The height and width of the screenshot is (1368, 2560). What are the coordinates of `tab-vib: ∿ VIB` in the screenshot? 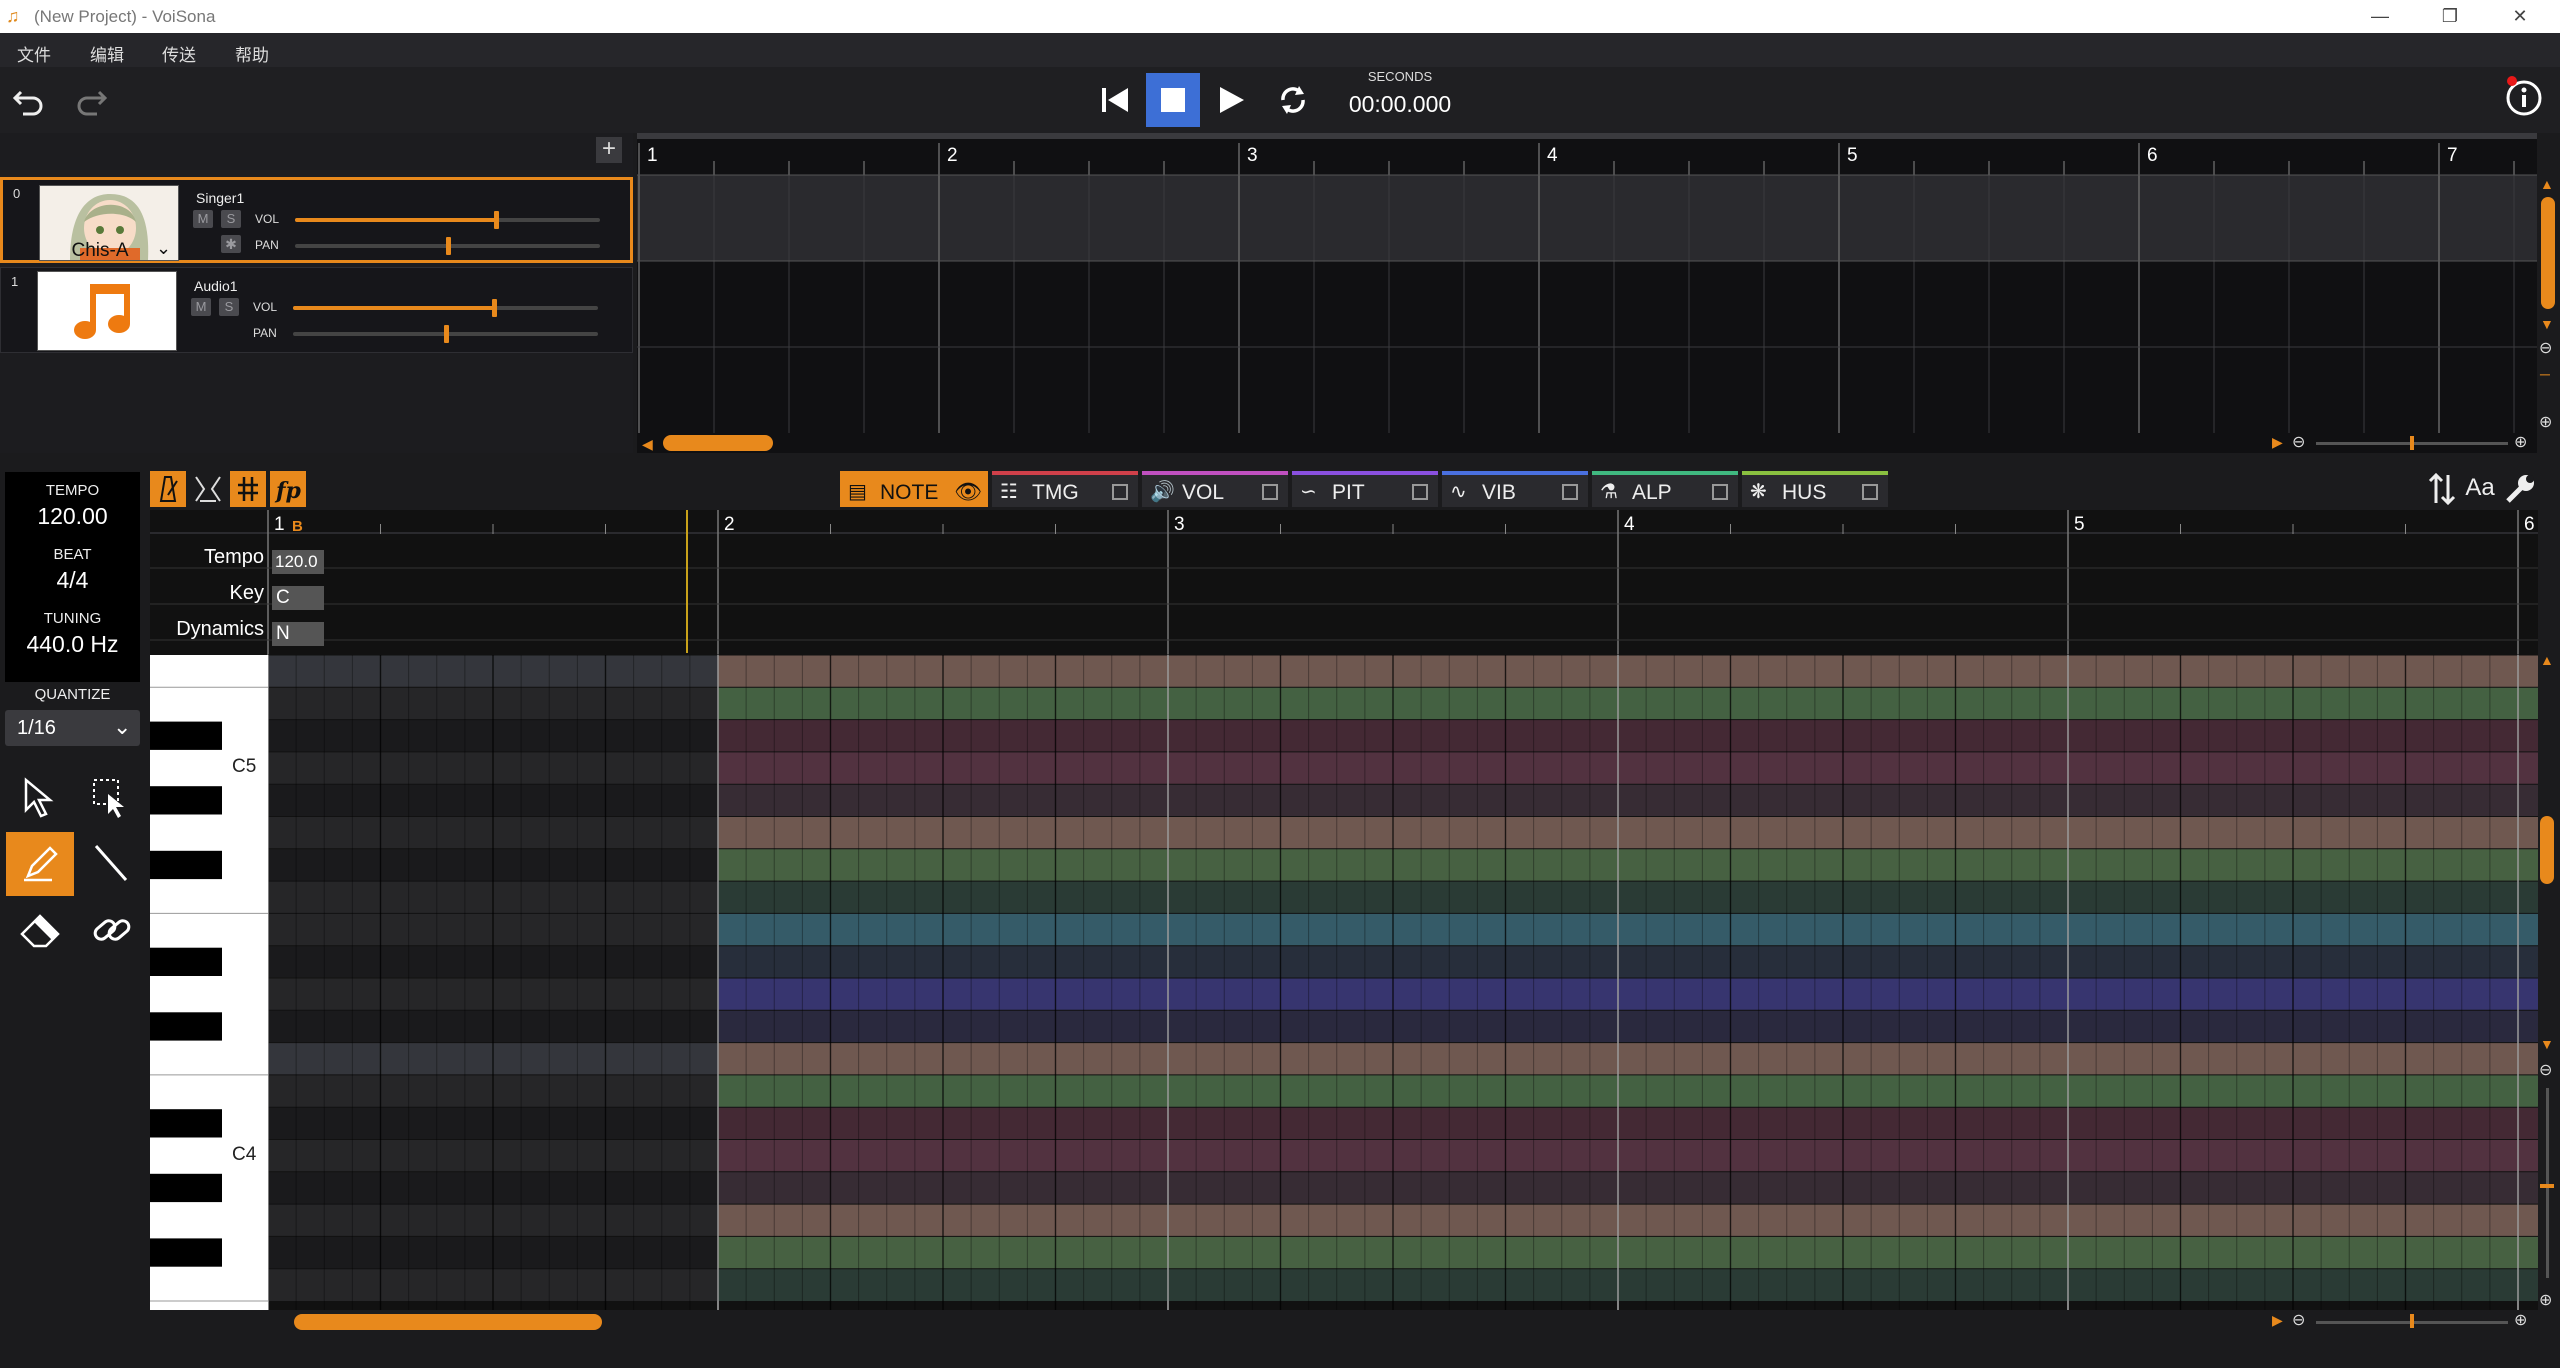 It's located at (1515, 489).